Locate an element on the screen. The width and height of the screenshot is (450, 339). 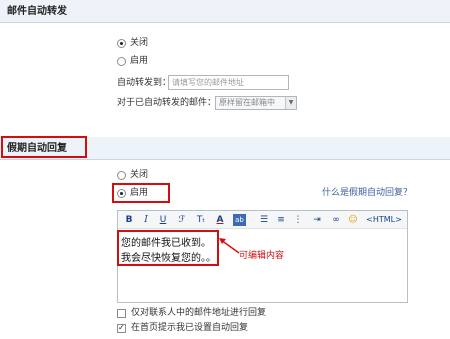
indent-icon: ⇥ is located at coordinates (317, 220).